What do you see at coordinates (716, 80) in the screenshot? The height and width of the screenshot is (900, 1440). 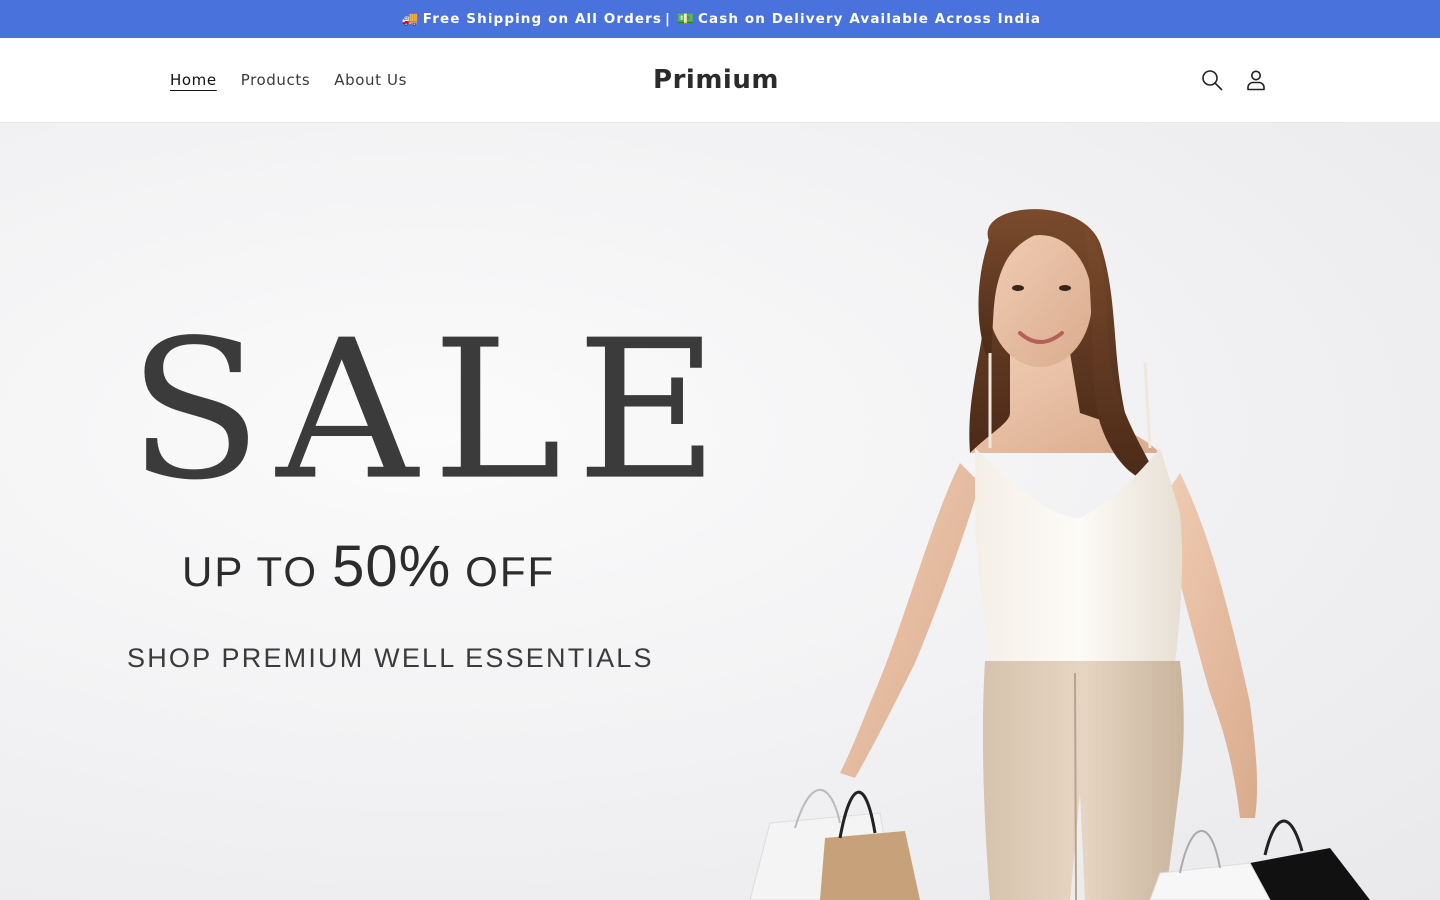 I see `site-logo: Primium` at bounding box center [716, 80].